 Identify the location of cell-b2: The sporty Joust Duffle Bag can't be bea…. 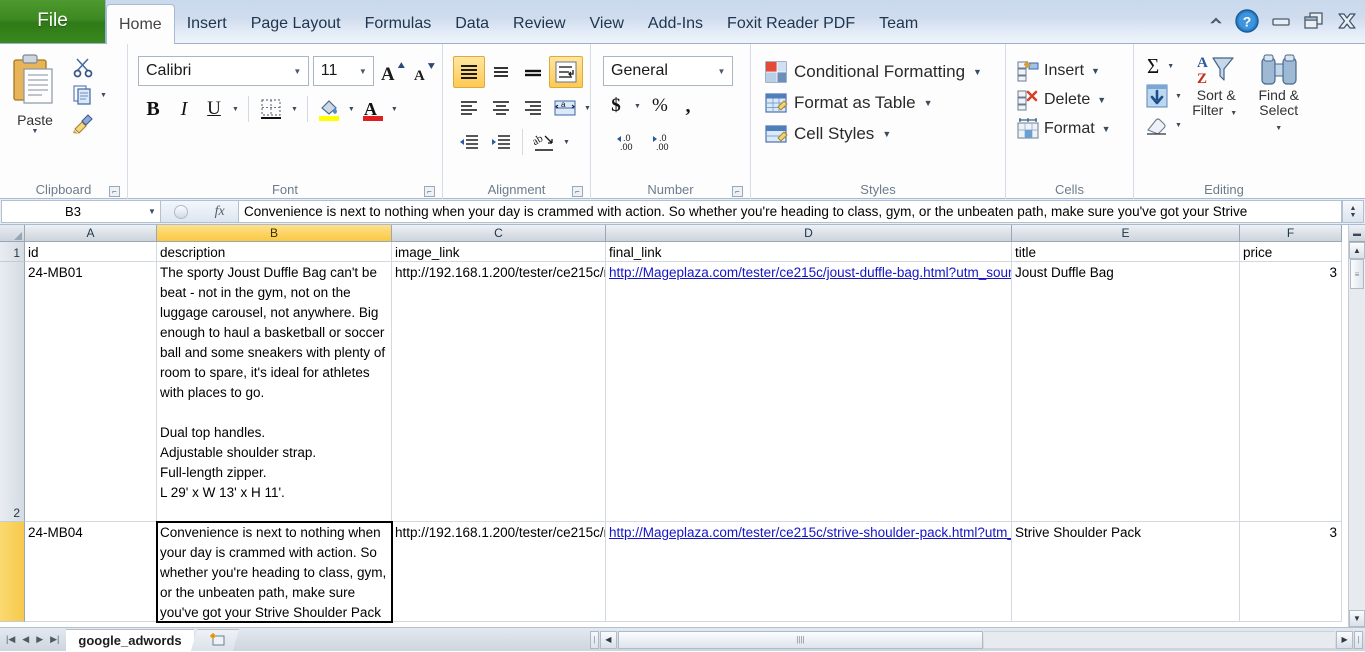
(274, 392).